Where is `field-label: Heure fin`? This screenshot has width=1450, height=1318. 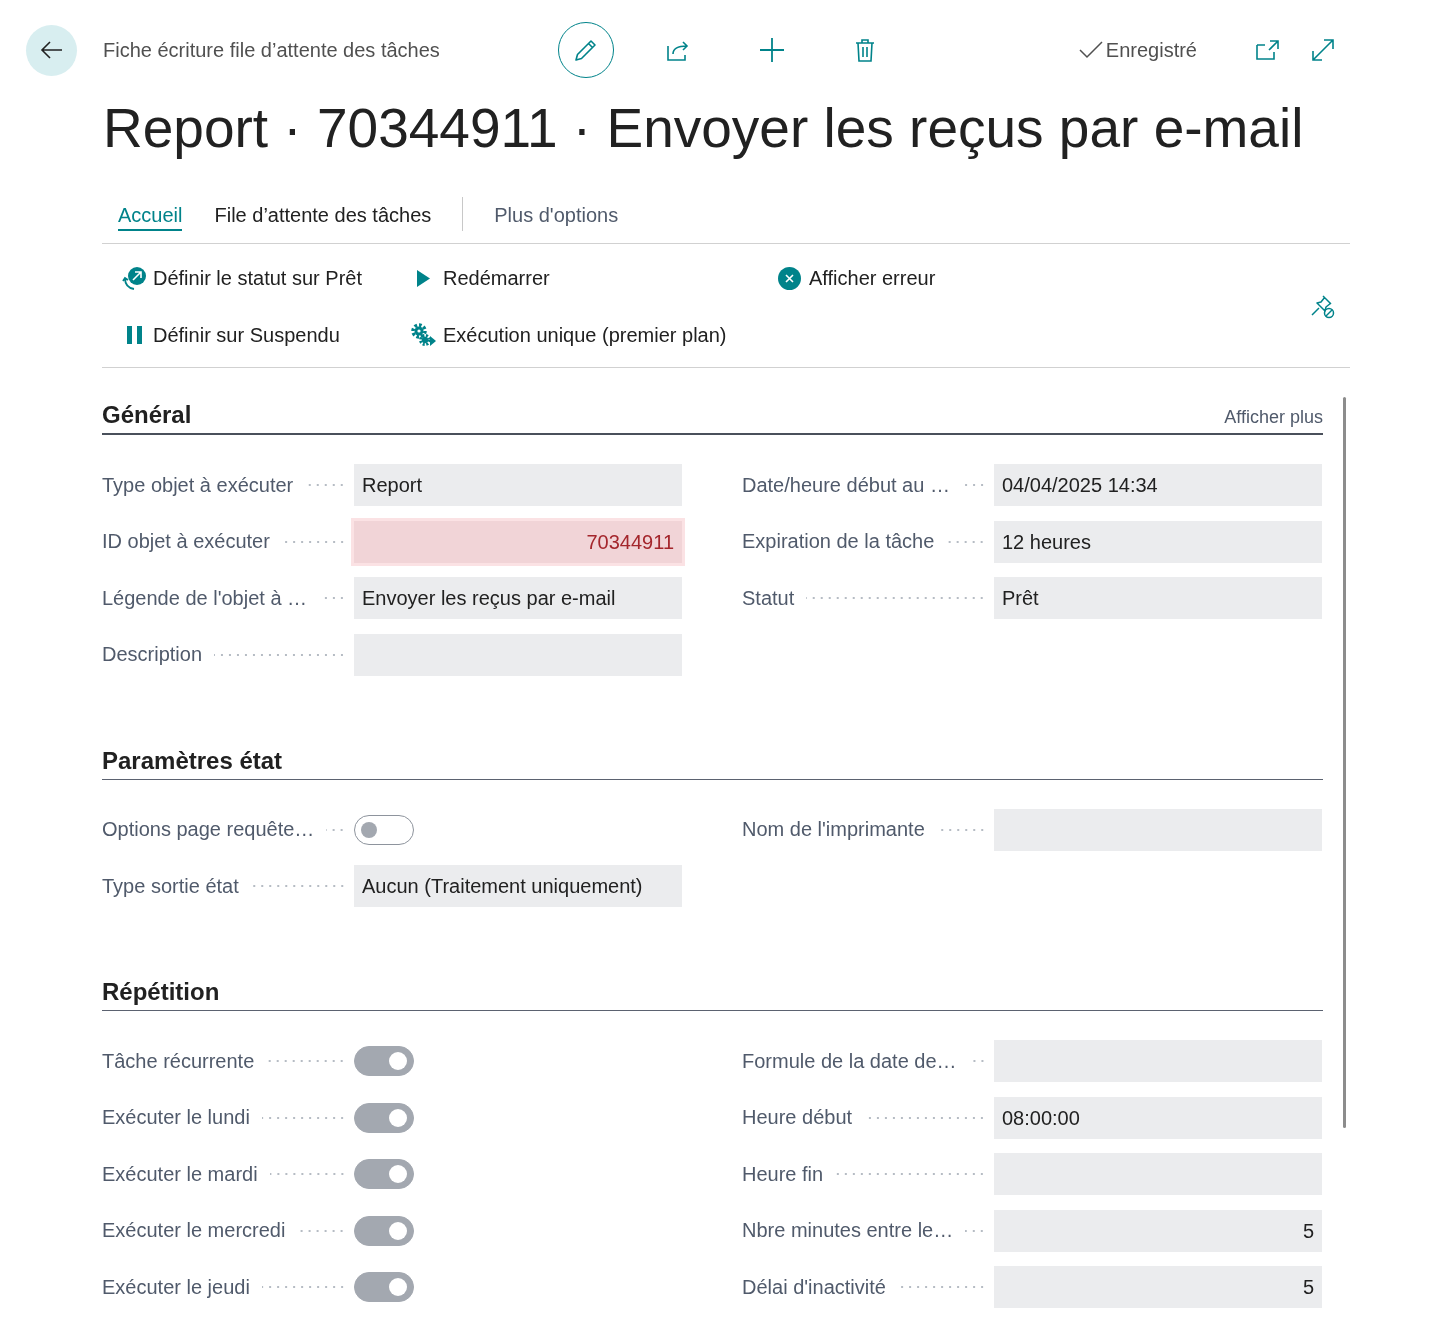
field-label: Heure fin is located at coordinates (783, 1174).